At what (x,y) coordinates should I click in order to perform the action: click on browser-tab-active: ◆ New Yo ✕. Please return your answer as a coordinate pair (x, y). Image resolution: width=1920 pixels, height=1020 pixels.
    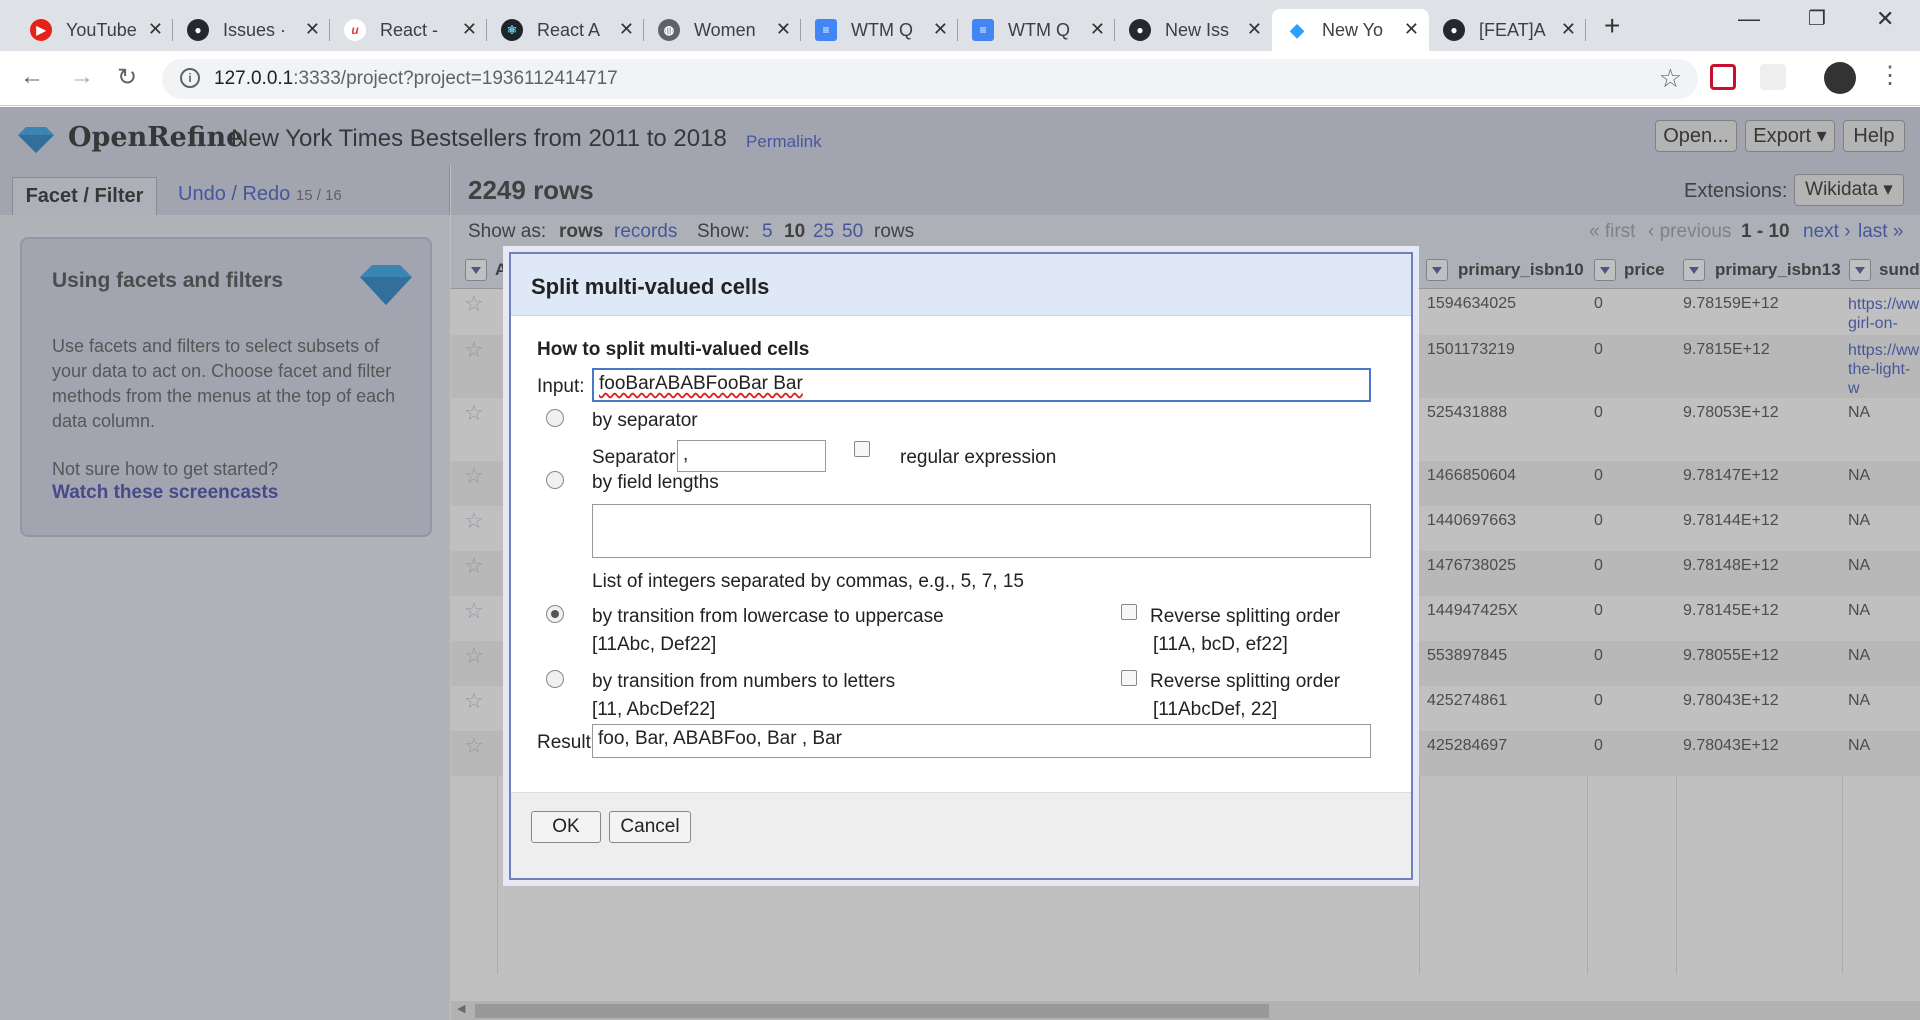
    Looking at the image, I should click on (1350, 30).